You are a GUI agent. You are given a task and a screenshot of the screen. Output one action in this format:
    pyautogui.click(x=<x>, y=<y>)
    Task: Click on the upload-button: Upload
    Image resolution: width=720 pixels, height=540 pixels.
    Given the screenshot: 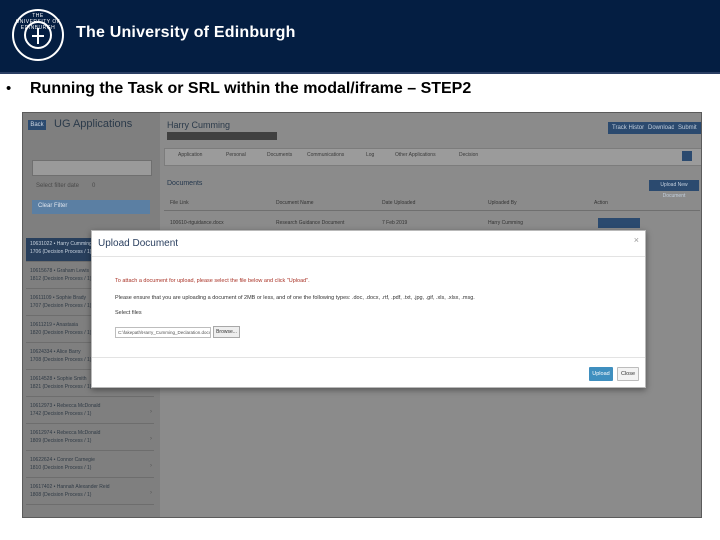 What is the action you would take?
    pyautogui.click(x=601, y=374)
    